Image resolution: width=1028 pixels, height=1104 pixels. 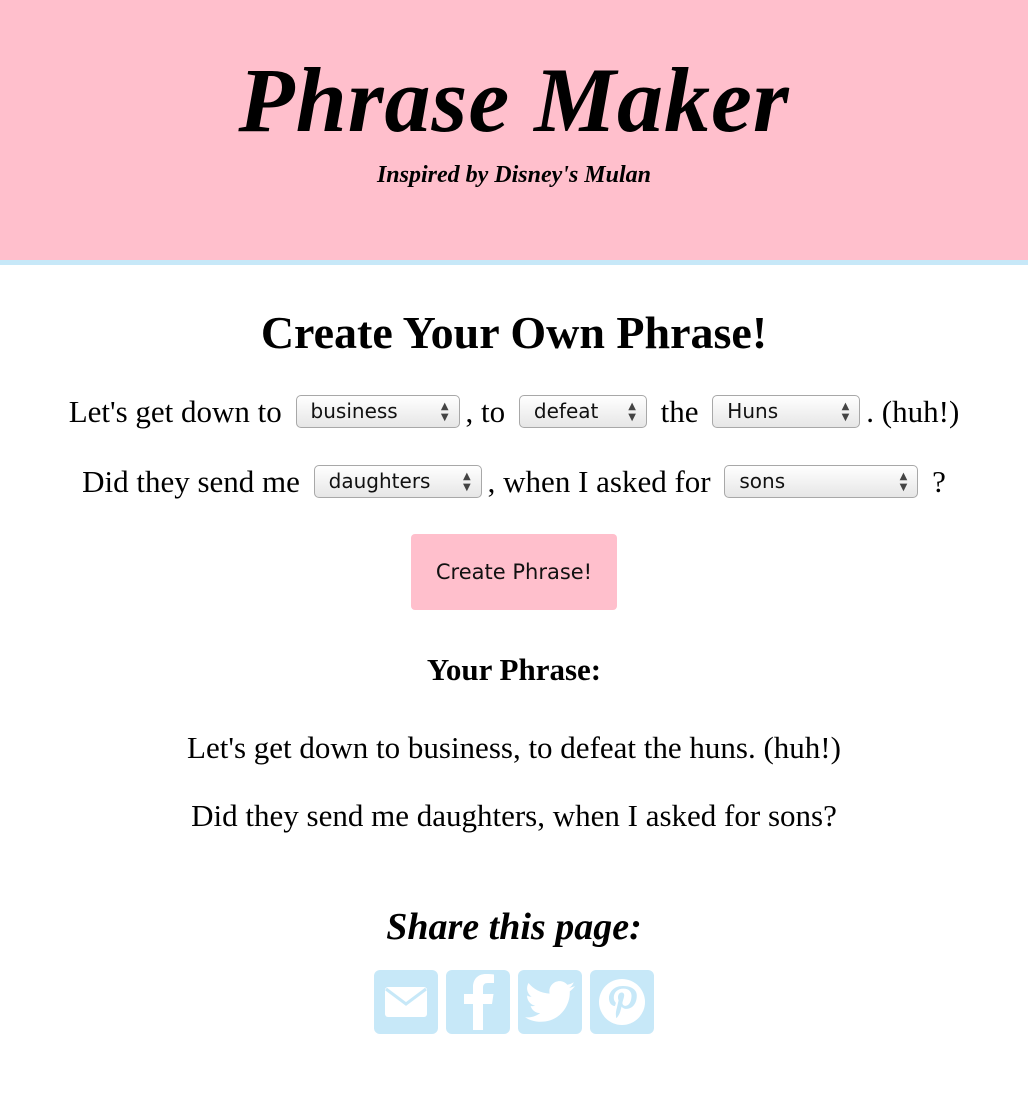 I want to click on share-buttons, so click(x=514, y=1002).